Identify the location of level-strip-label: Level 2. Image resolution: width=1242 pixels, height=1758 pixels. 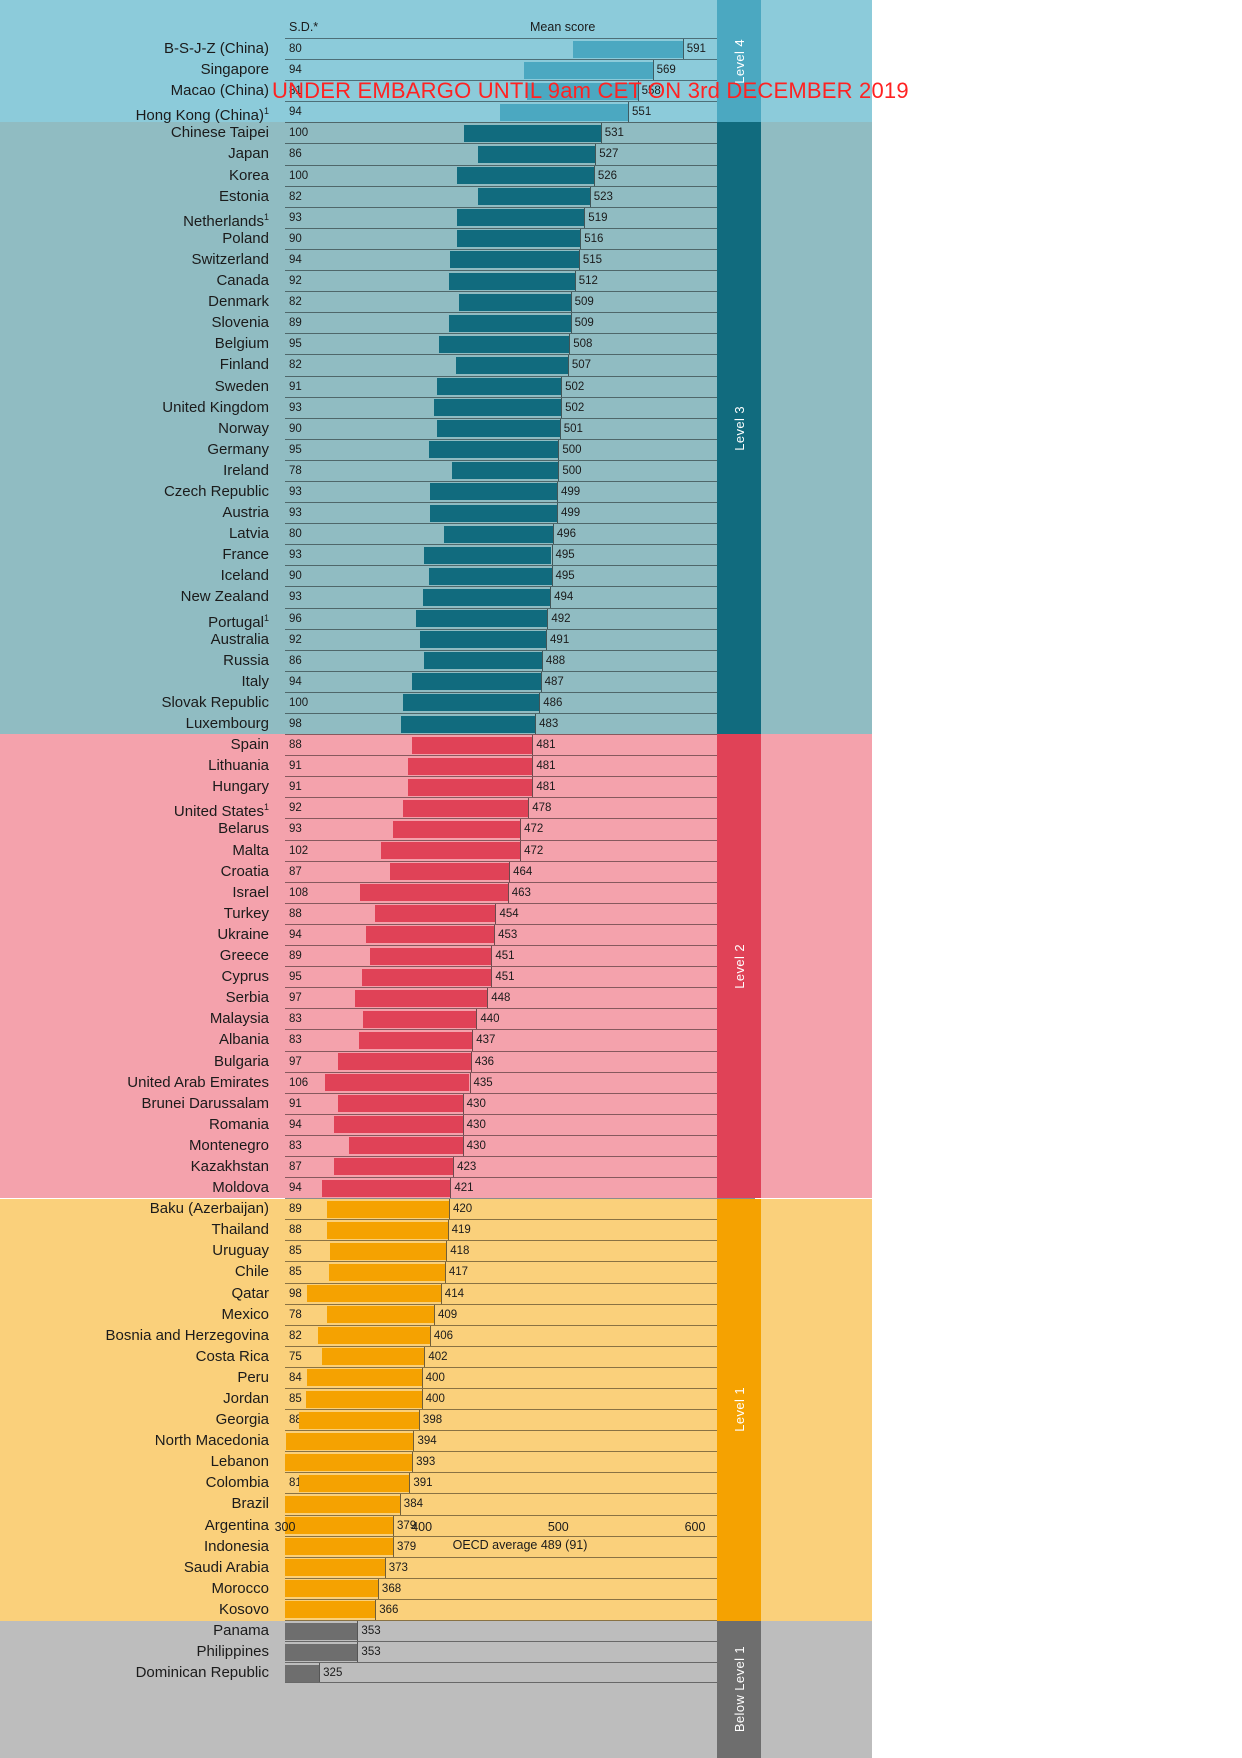
(739, 966).